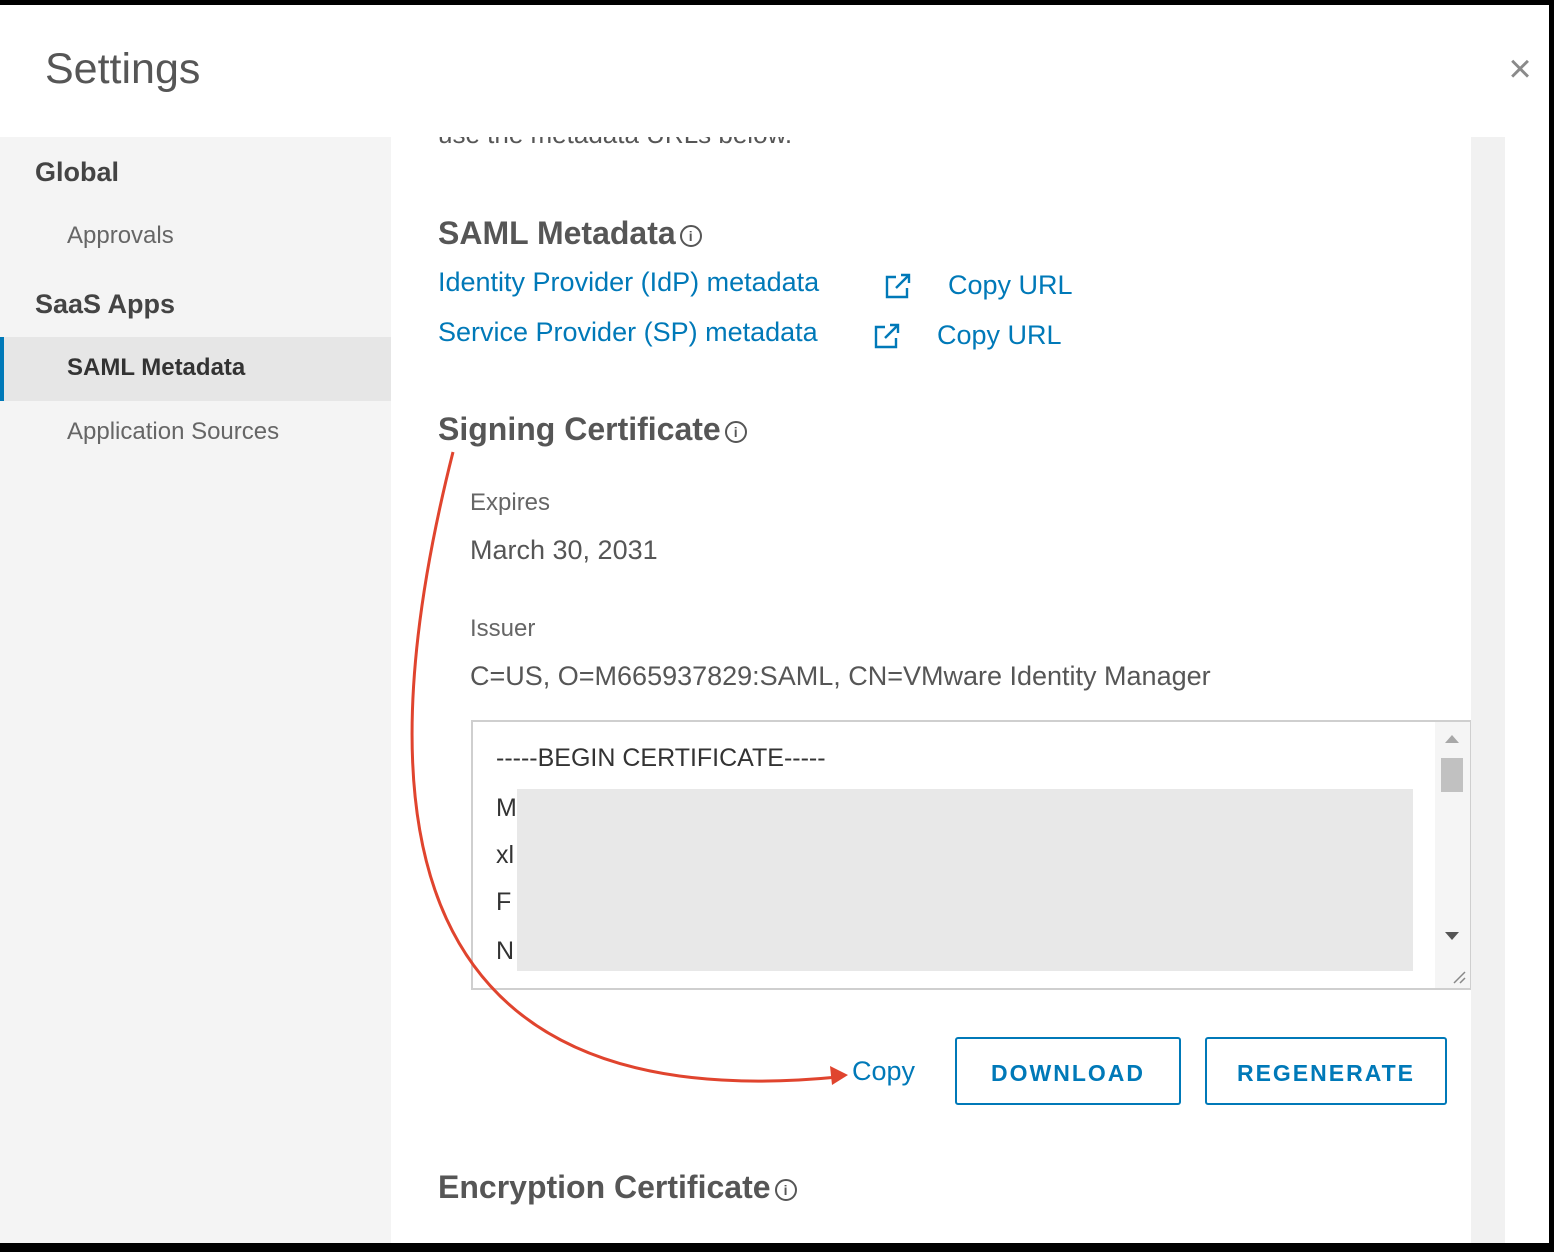  I want to click on sidebar-item-label: Approvals, so click(120, 235).